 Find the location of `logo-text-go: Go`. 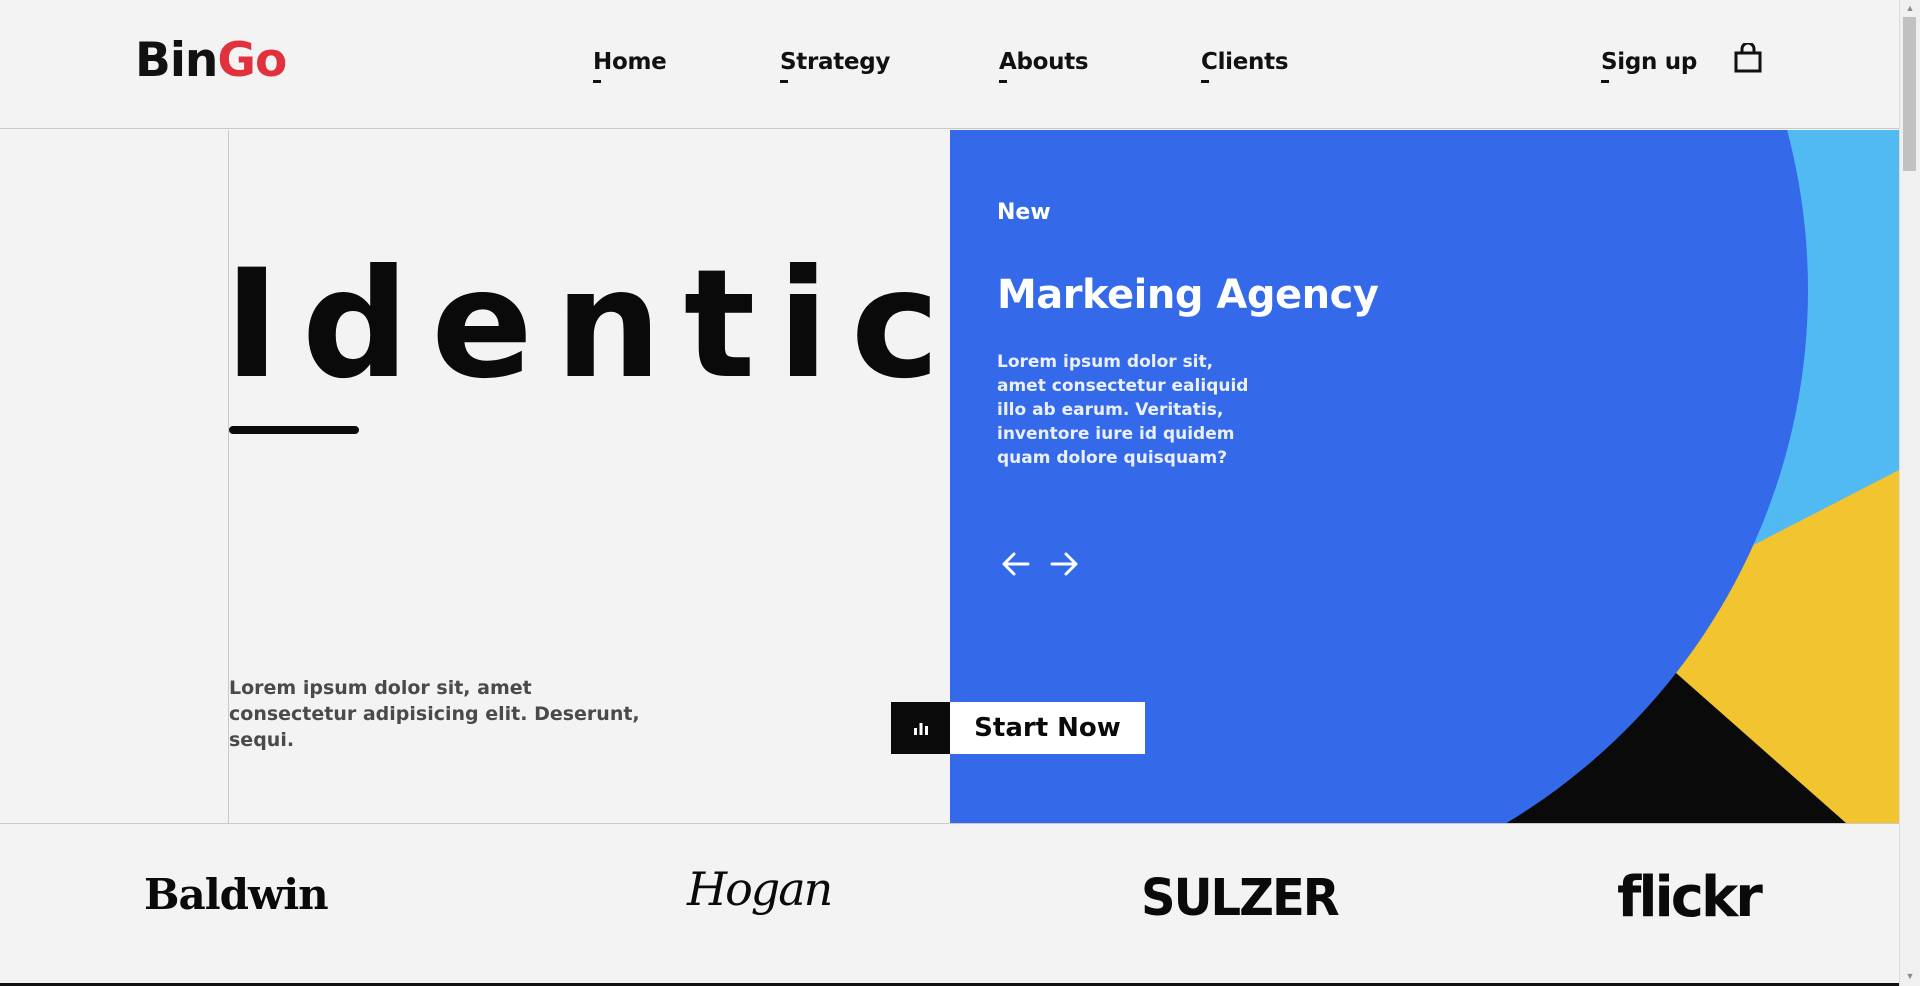

logo-text-go: Go is located at coordinates (252, 60).